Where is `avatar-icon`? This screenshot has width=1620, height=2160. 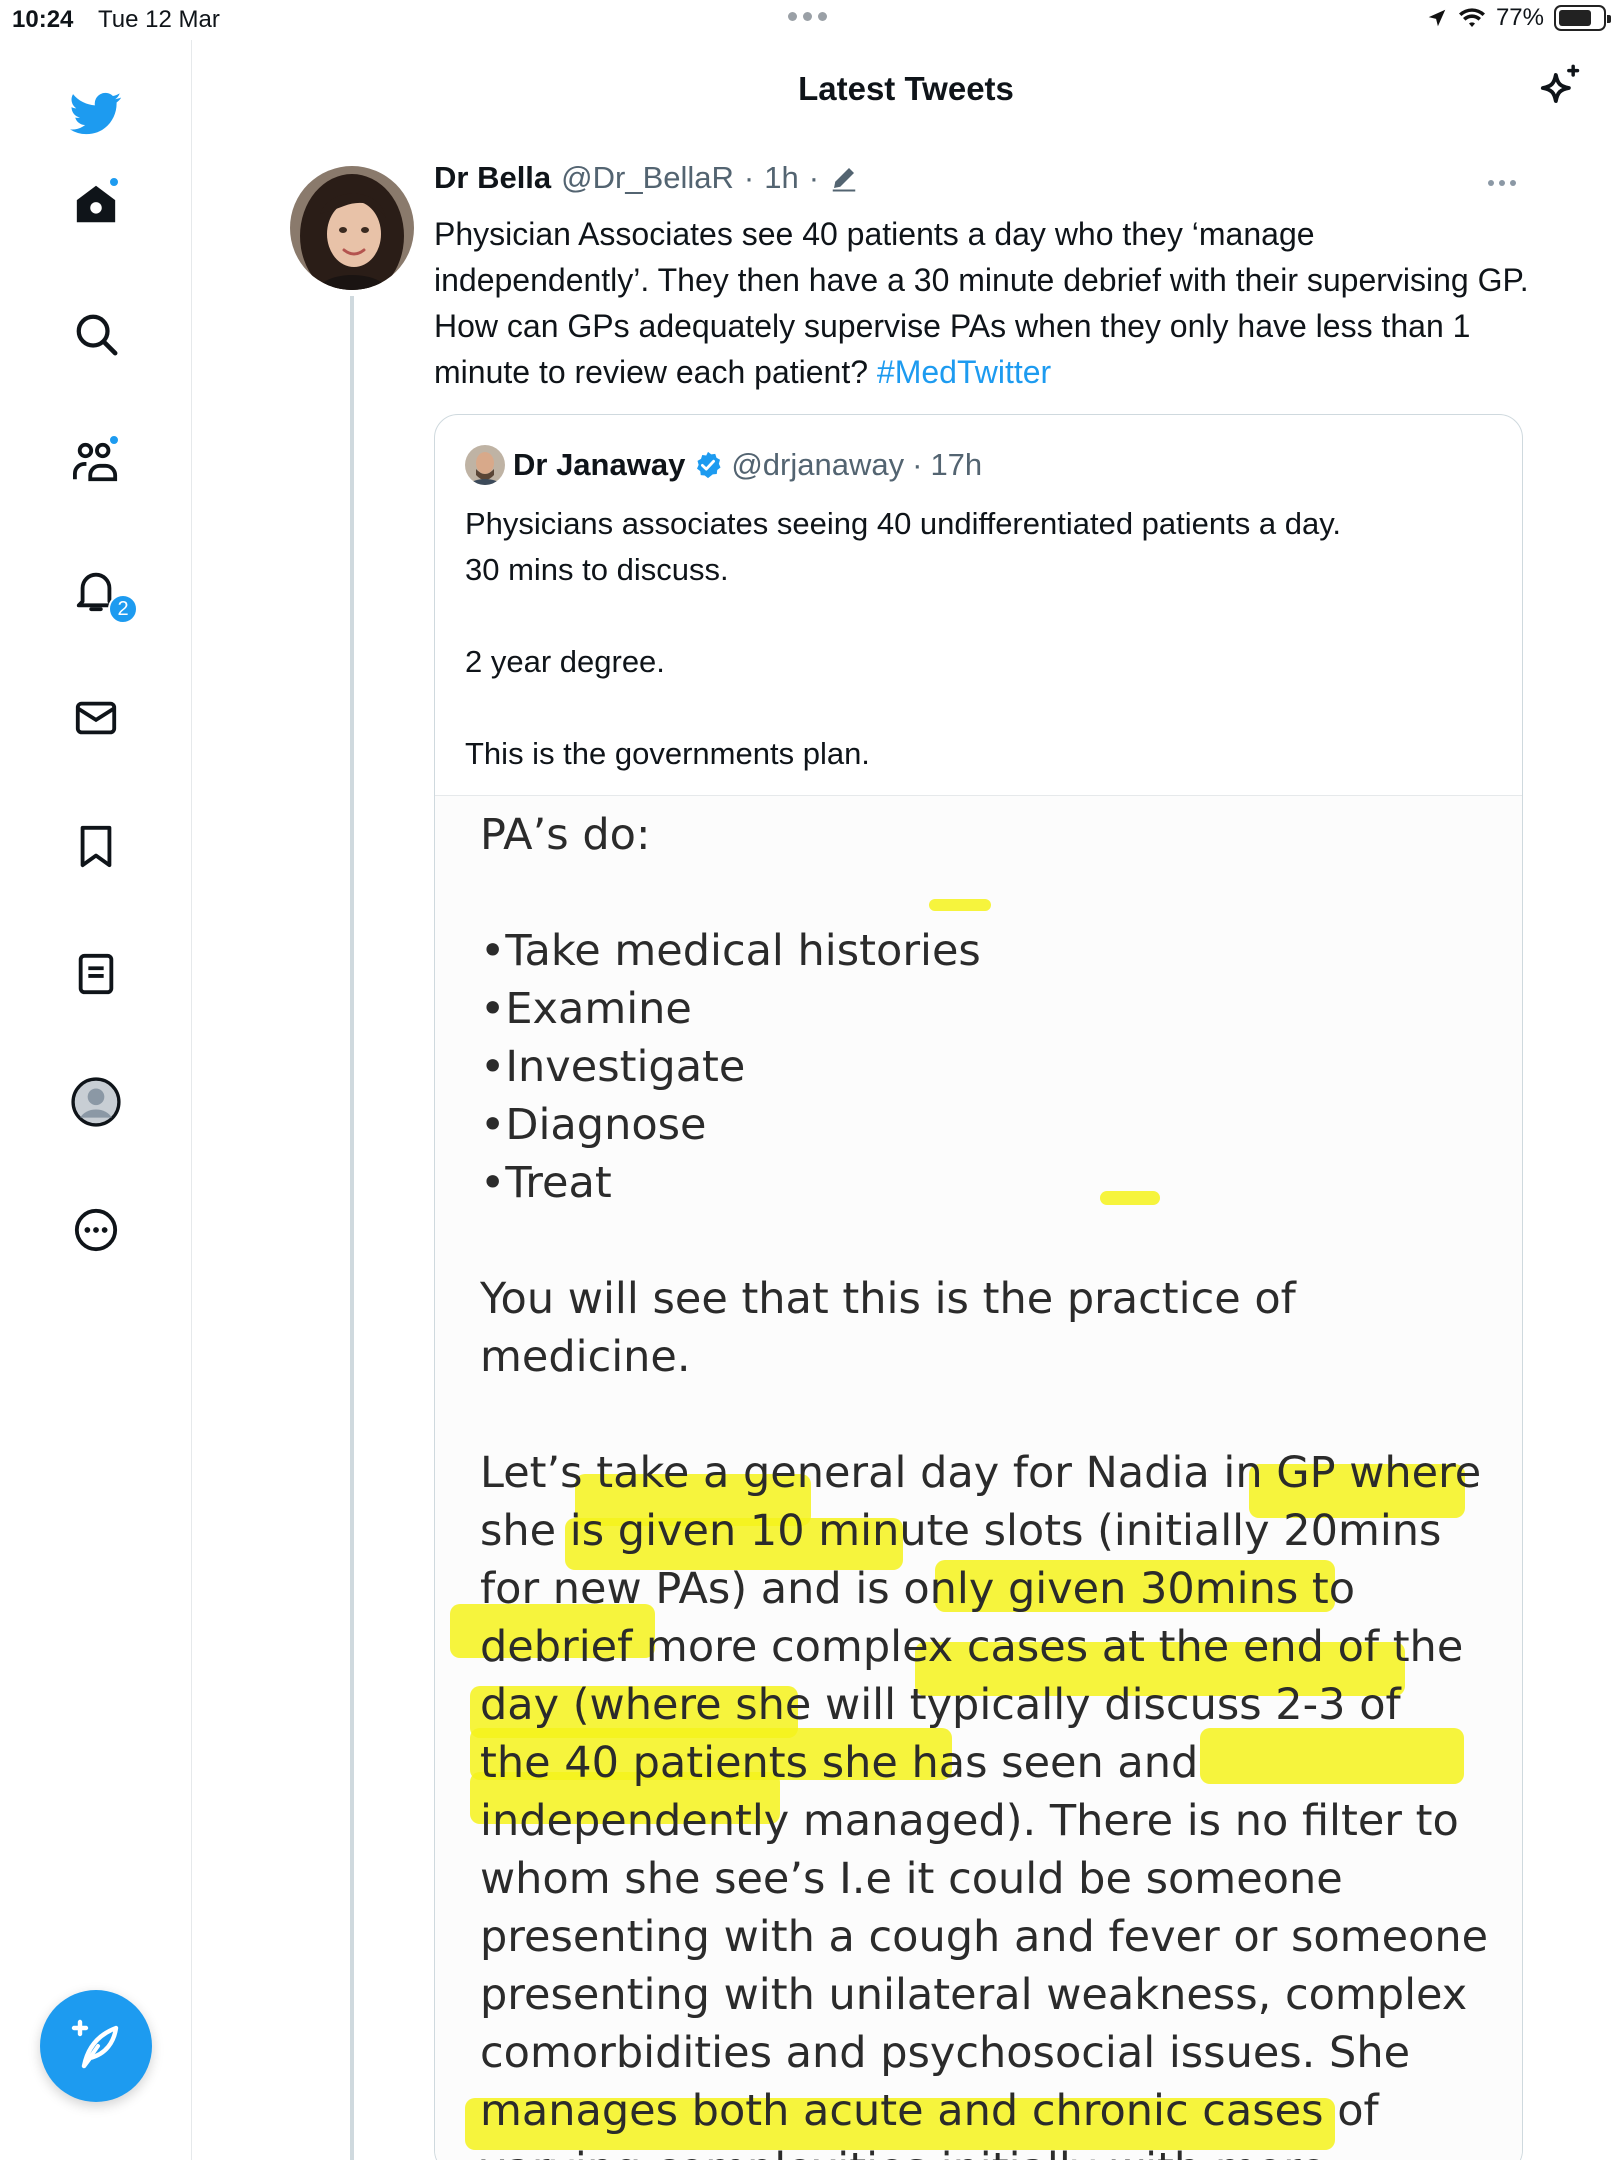
avatar-icon is located at coordinates (96, 1102).